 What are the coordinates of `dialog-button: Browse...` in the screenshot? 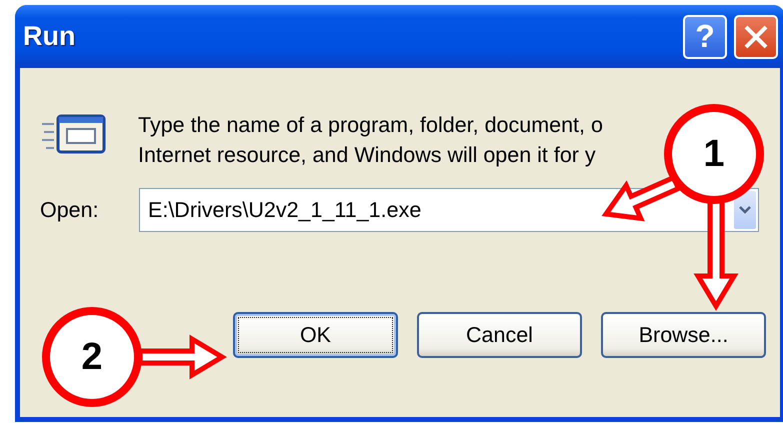 It's located at (683, 335).